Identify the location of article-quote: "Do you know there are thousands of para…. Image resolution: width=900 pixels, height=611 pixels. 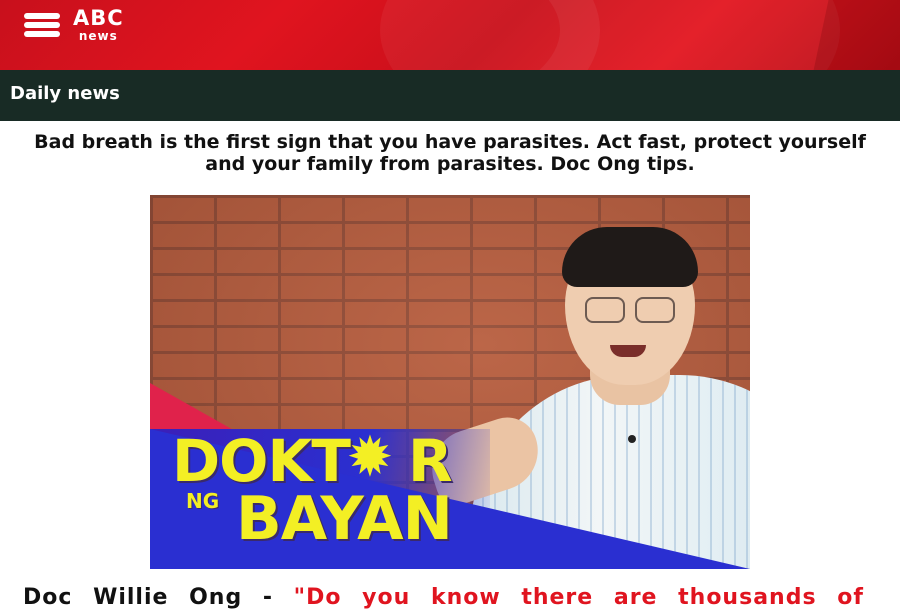
(585, 597).